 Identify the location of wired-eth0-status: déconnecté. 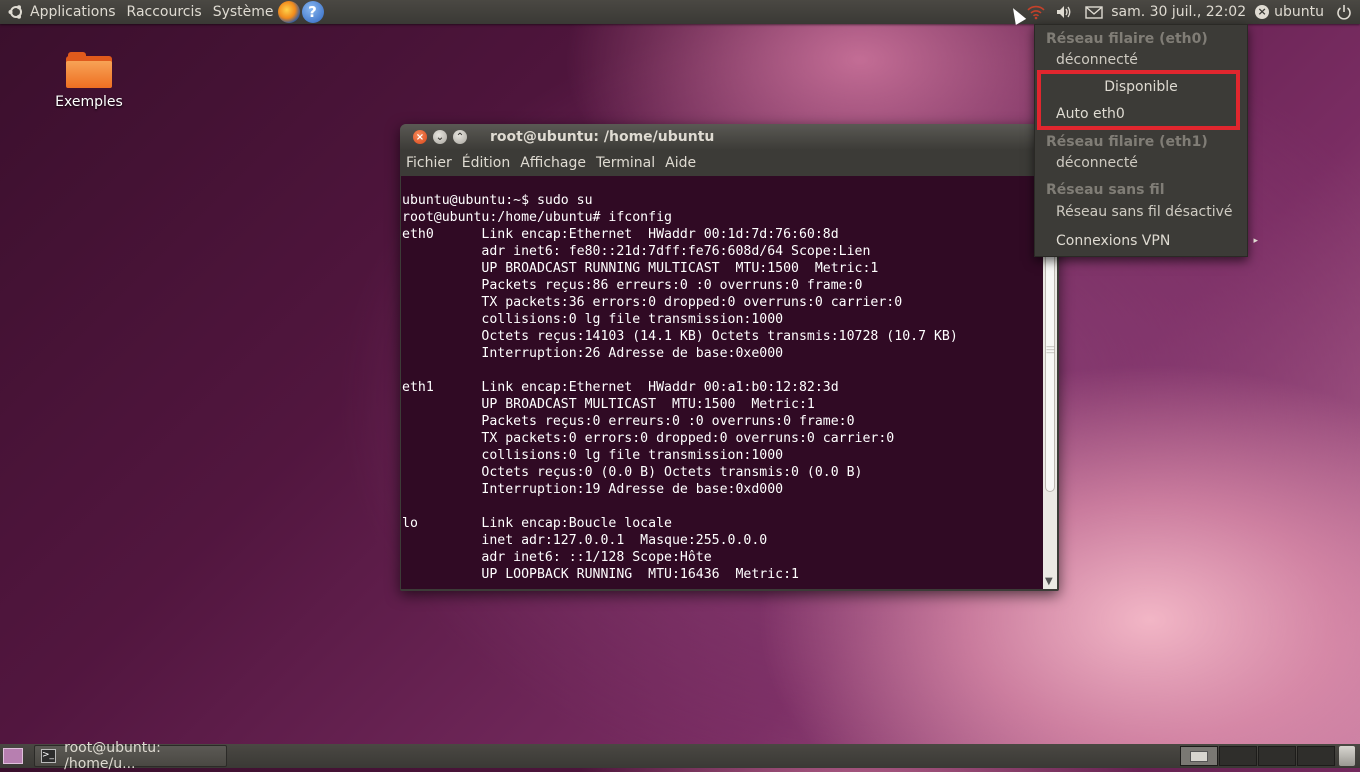
(1097, 60).